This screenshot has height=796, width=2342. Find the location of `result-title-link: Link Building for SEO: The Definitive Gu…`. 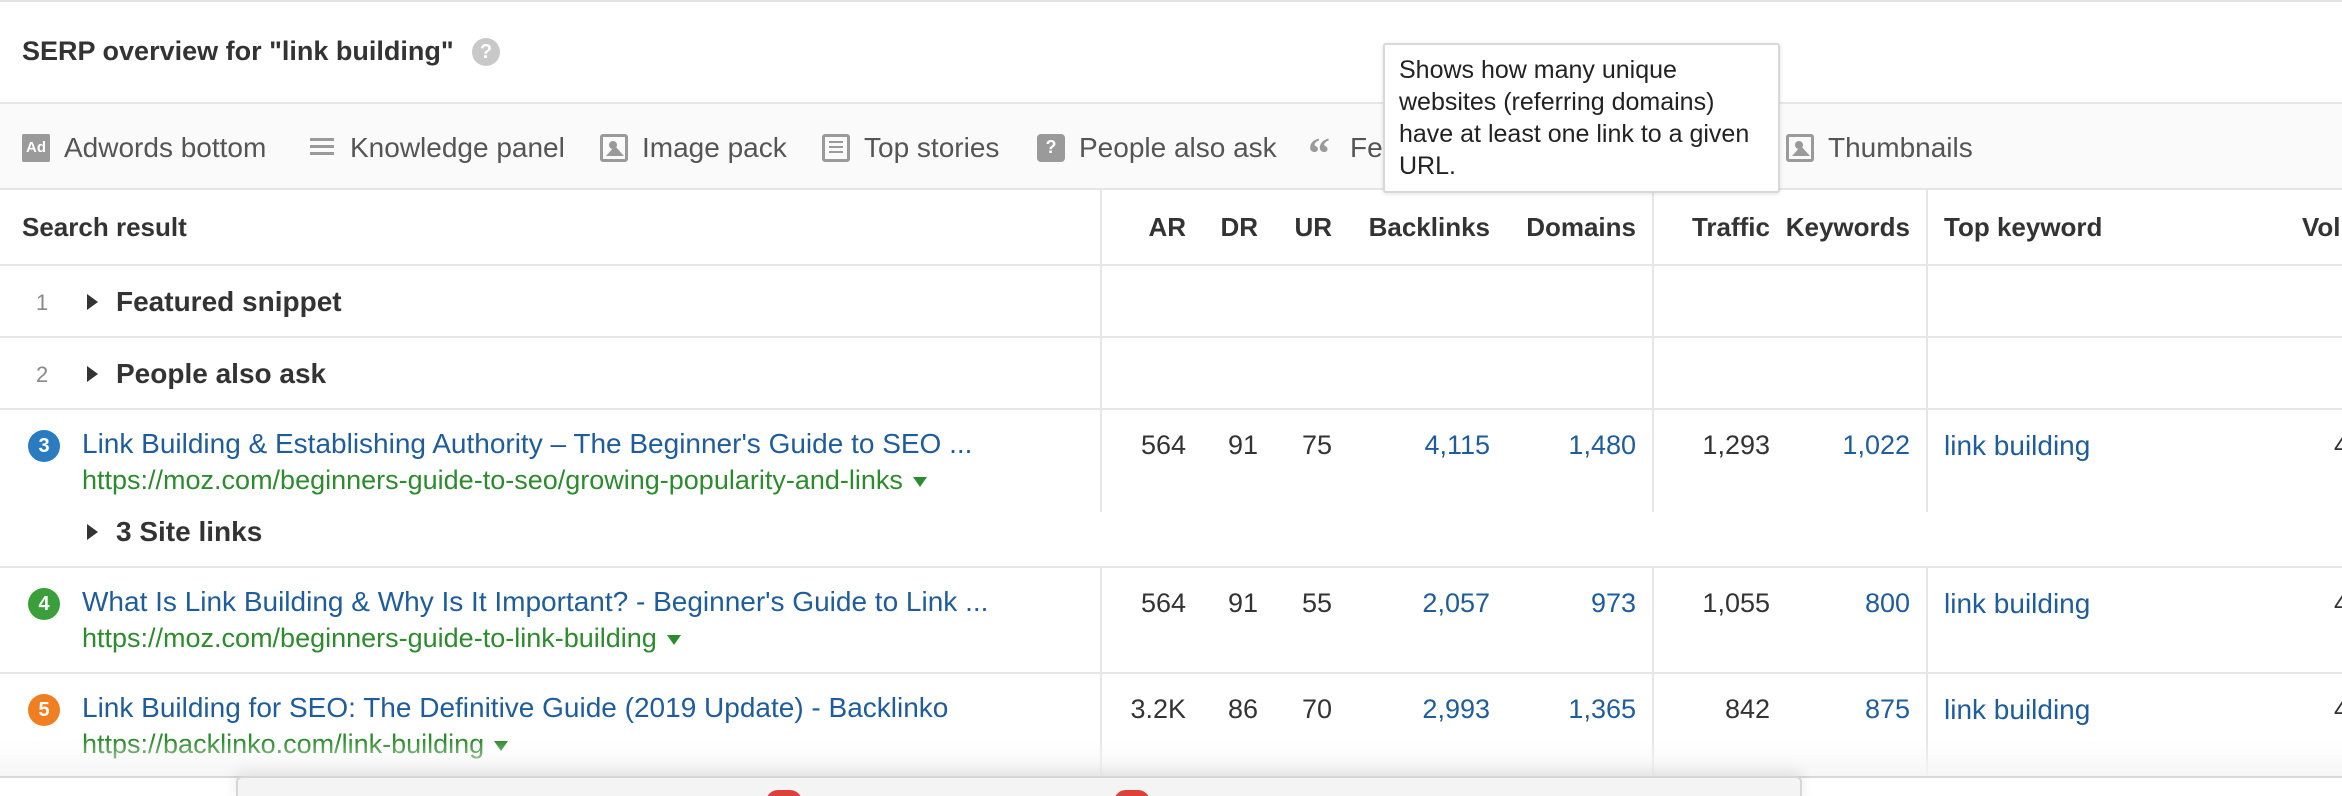

result-title-link: Link Building for SEO: The Definitive Gu… is located at coordinates (515, 708).